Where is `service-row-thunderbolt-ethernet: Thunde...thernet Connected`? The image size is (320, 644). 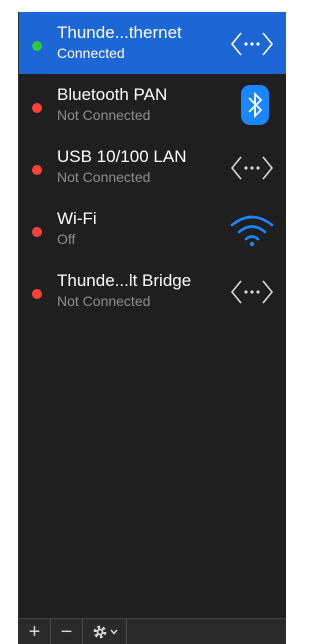
service-row-thunderbolt-ethernet: Thunde...thernet Connected is located at coordinates (152, 43).